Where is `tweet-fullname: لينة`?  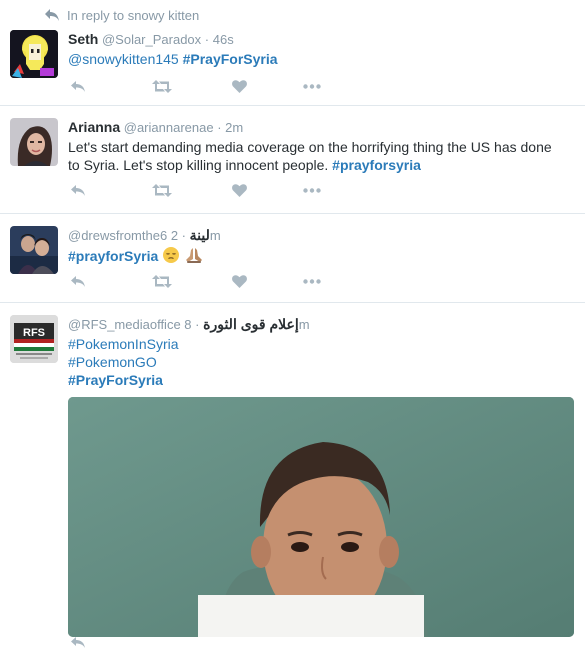
tweet-fullname: لينة is located at coordinates (200, 235).